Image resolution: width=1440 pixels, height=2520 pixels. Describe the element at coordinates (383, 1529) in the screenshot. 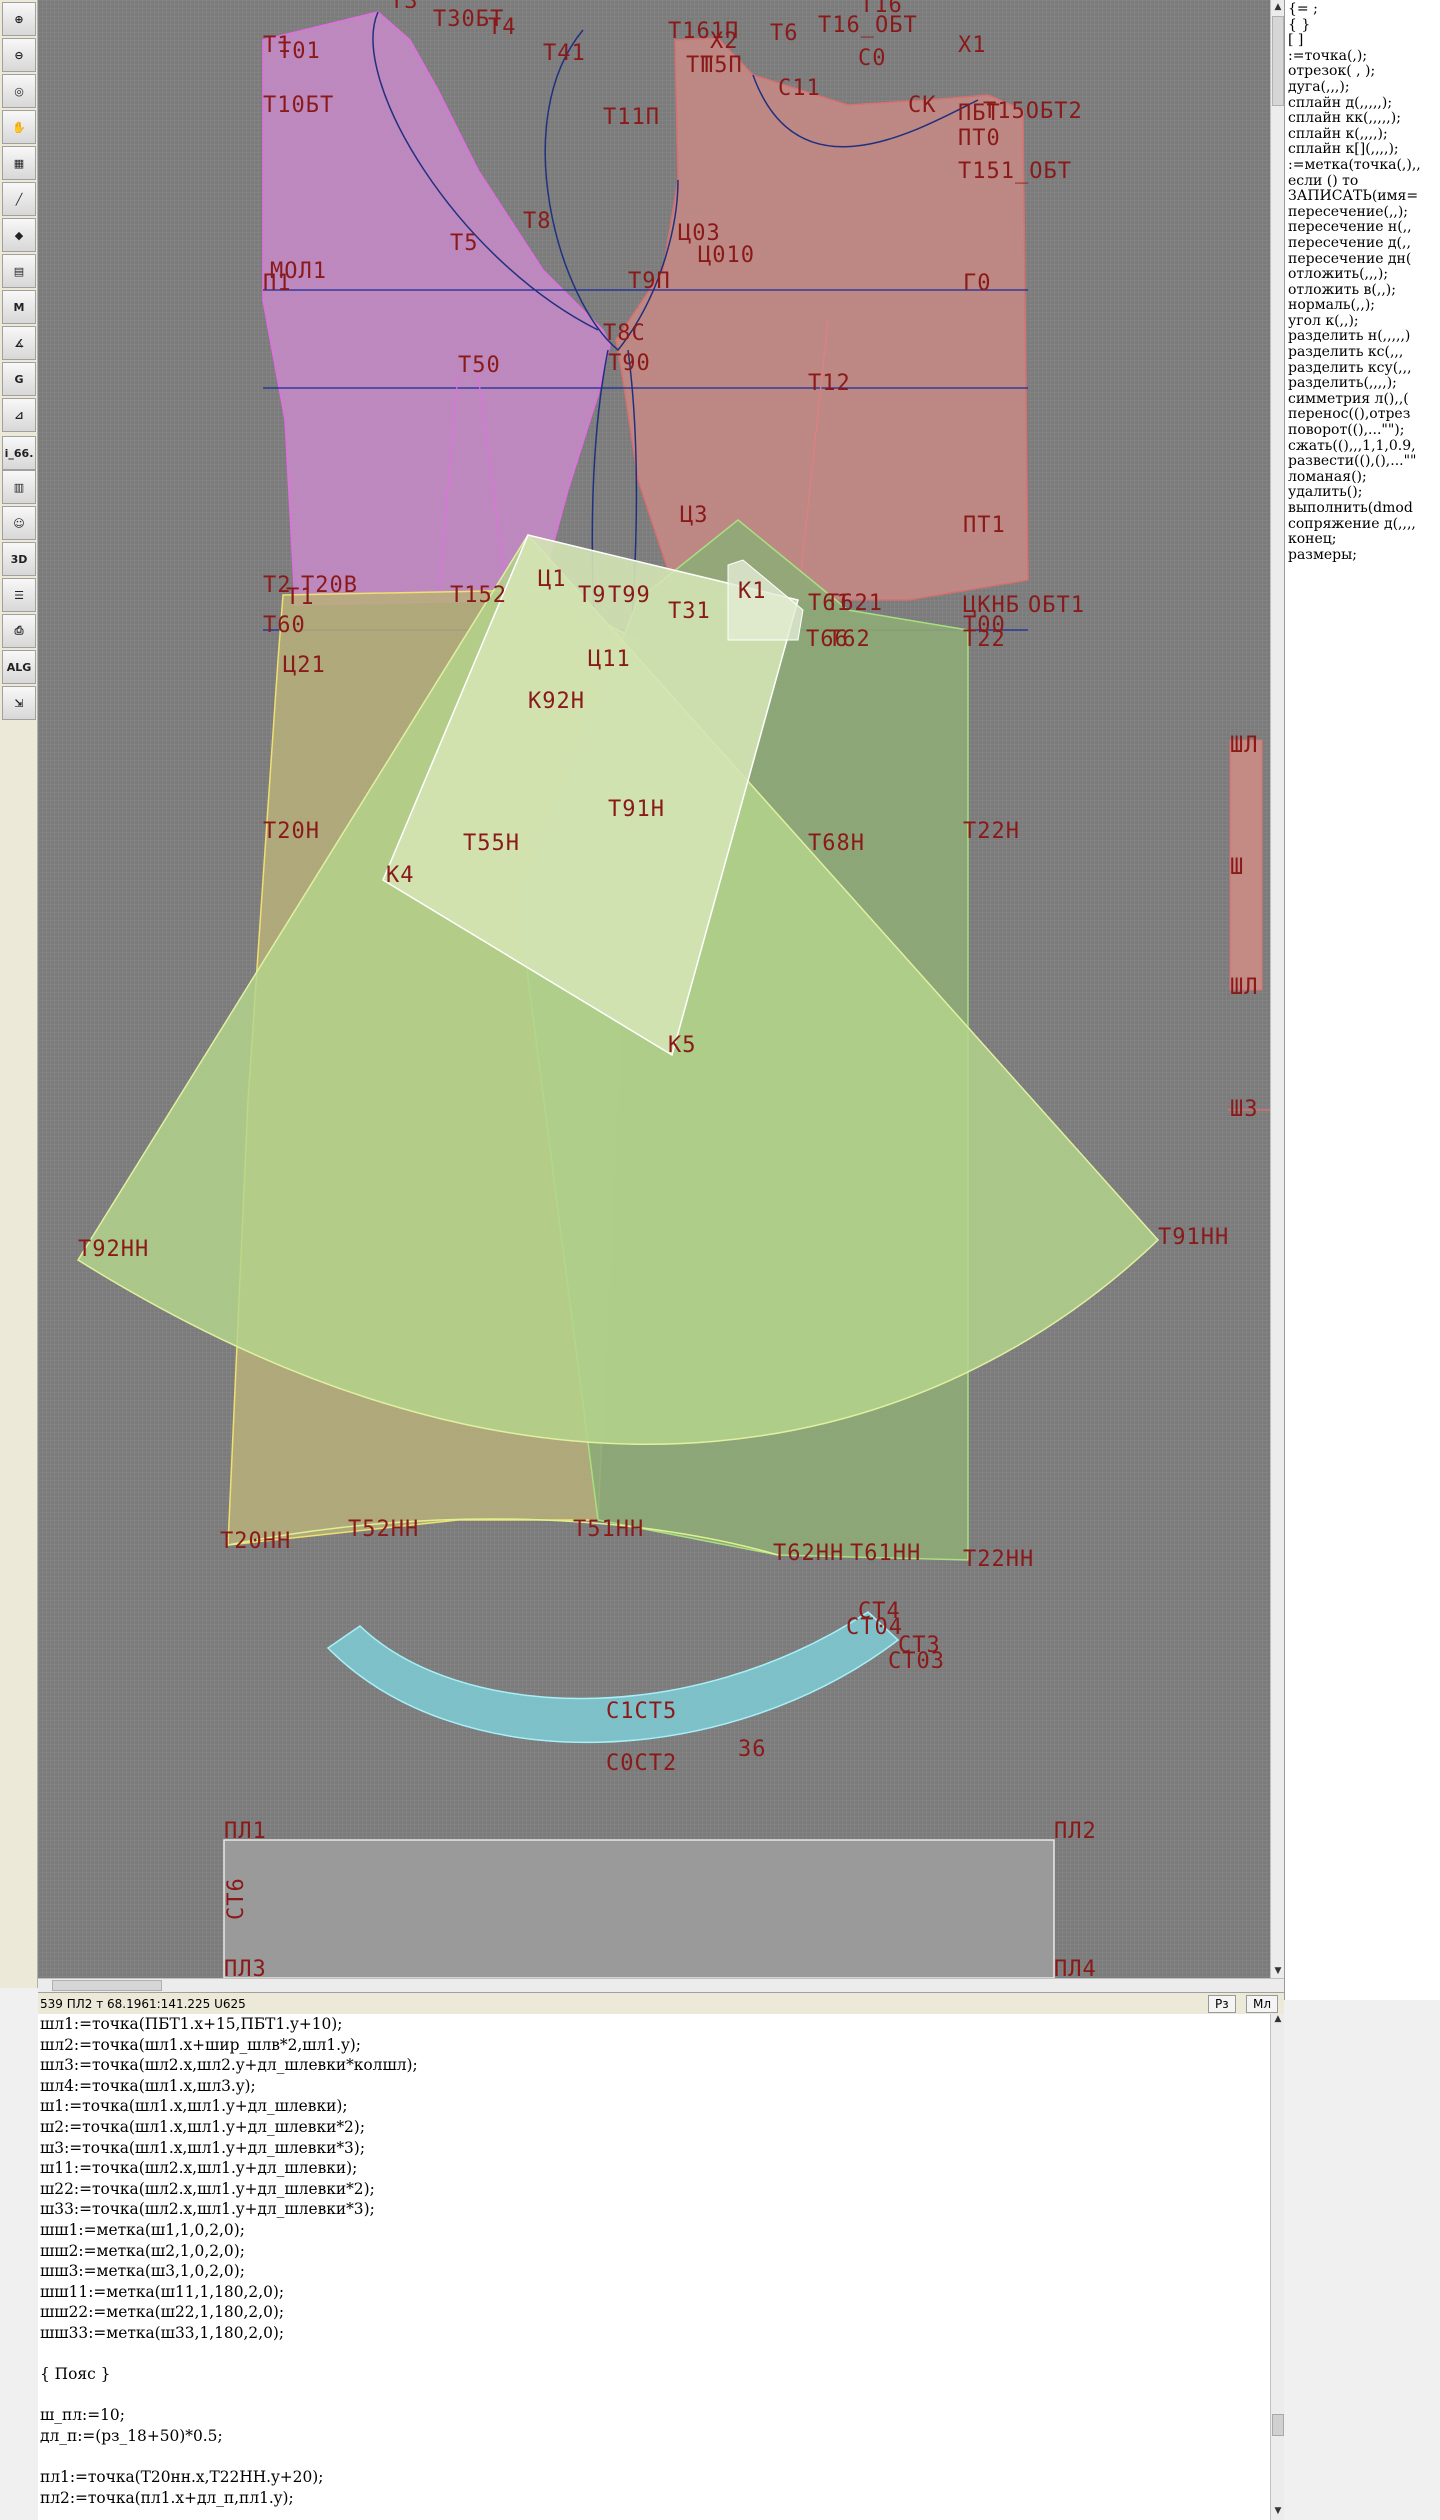

I see `point-label-t52hh: T52HH` at that location.